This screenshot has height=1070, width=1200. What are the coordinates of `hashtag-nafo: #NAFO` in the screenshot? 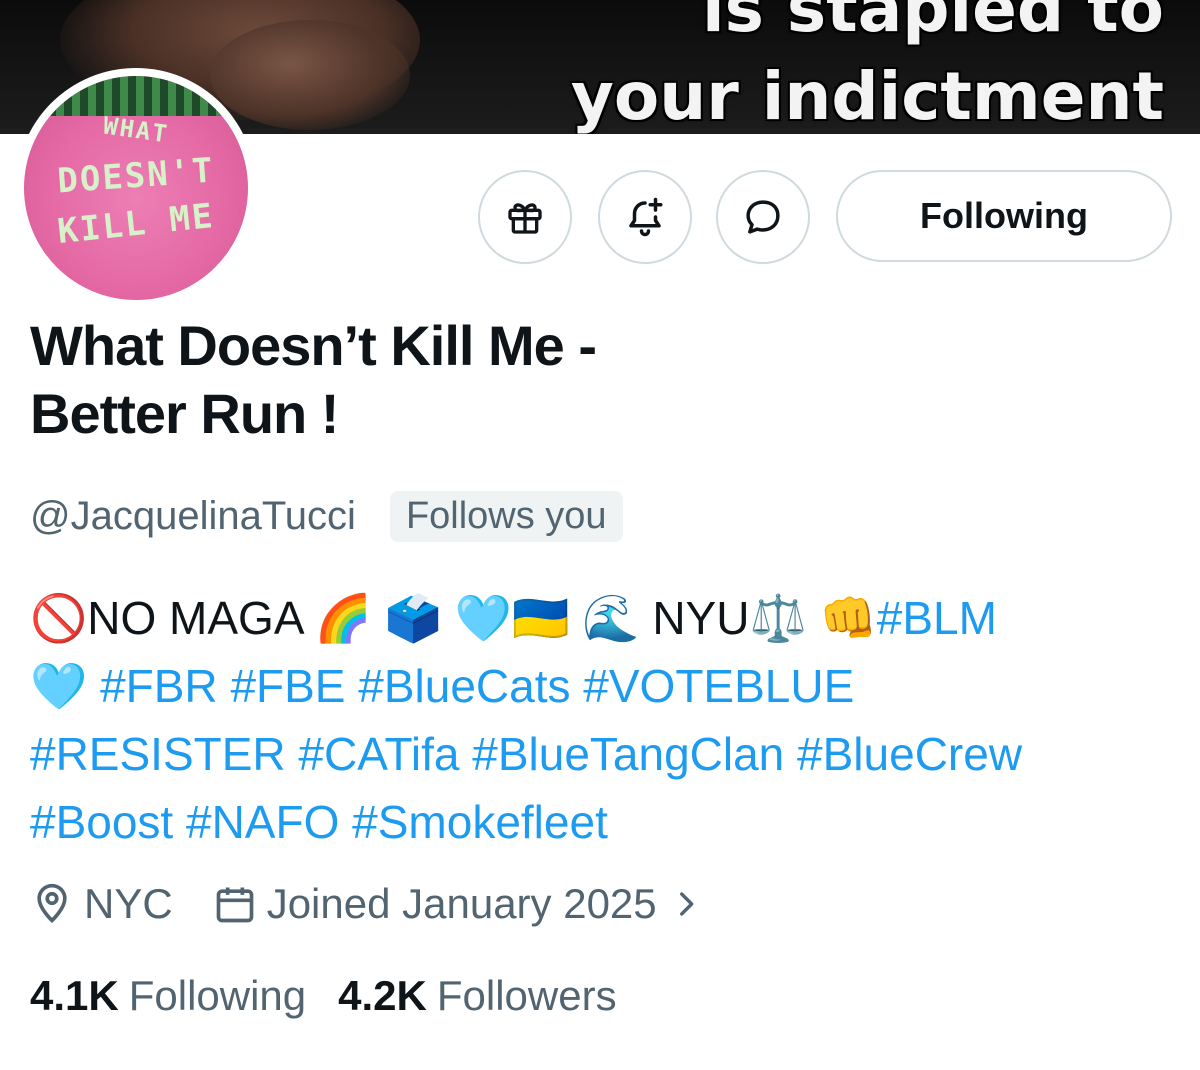 It's located at (262, 822).